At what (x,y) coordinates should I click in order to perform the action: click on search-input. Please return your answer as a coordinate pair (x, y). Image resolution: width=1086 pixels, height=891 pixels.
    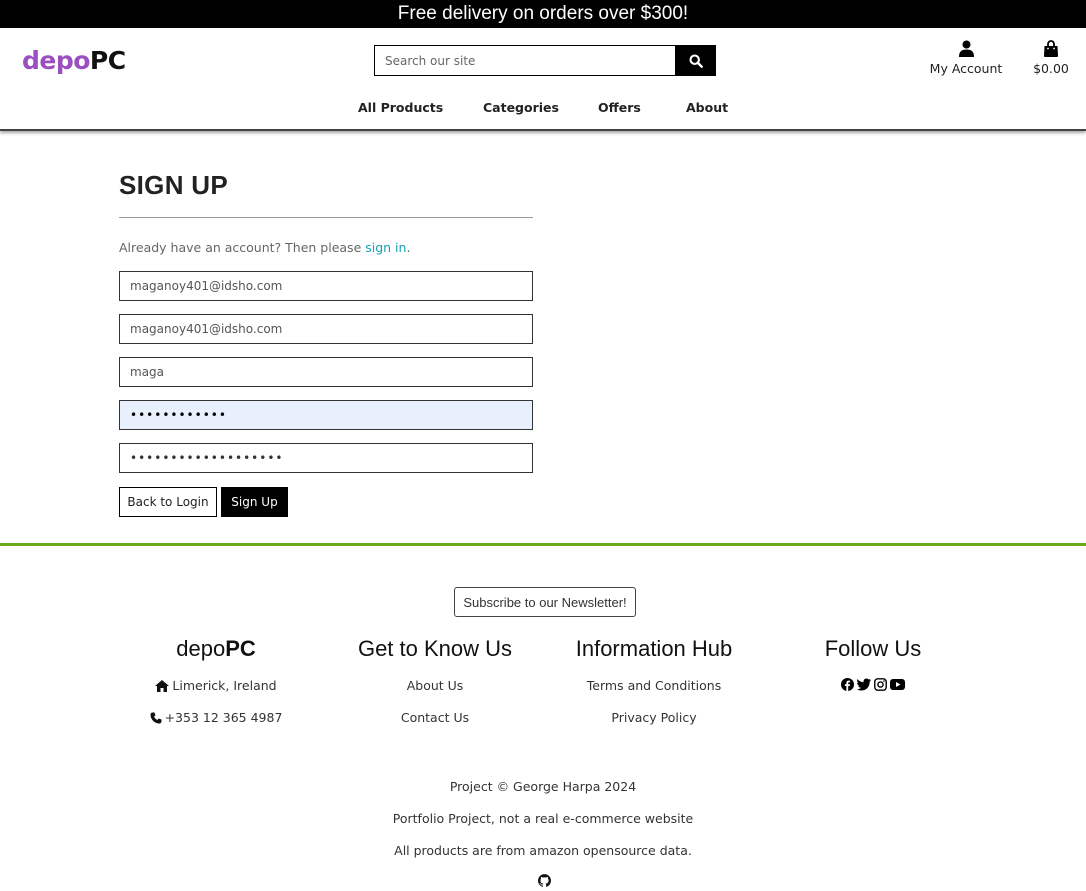
    Looking at the image, I should click on (525, 60).